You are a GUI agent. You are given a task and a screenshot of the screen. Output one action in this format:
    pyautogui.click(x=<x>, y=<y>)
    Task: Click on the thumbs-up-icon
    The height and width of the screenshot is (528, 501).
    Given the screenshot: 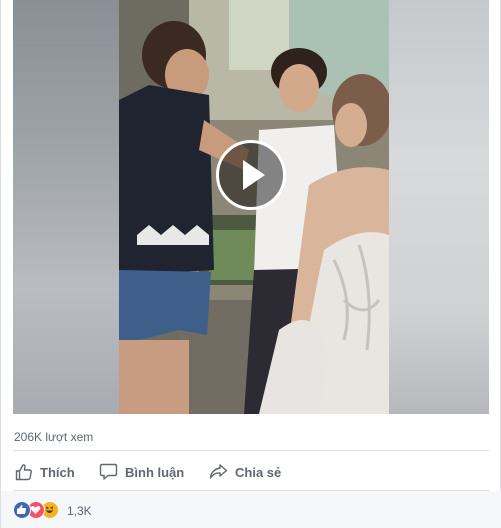 What is the action you would take?
    pyautogui.click(x=23, y=472)
    